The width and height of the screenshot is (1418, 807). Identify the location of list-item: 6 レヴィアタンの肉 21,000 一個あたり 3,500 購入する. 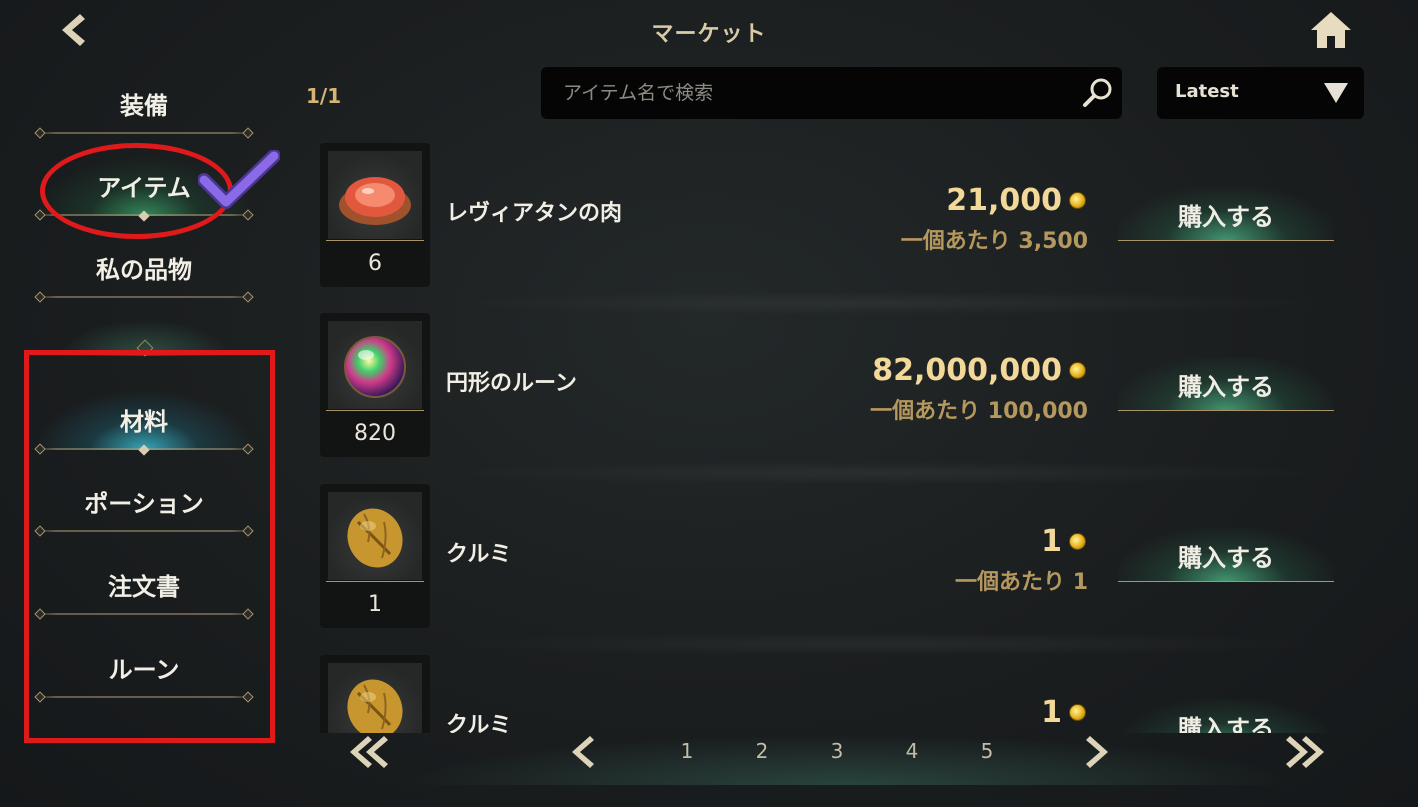
(830, 216).